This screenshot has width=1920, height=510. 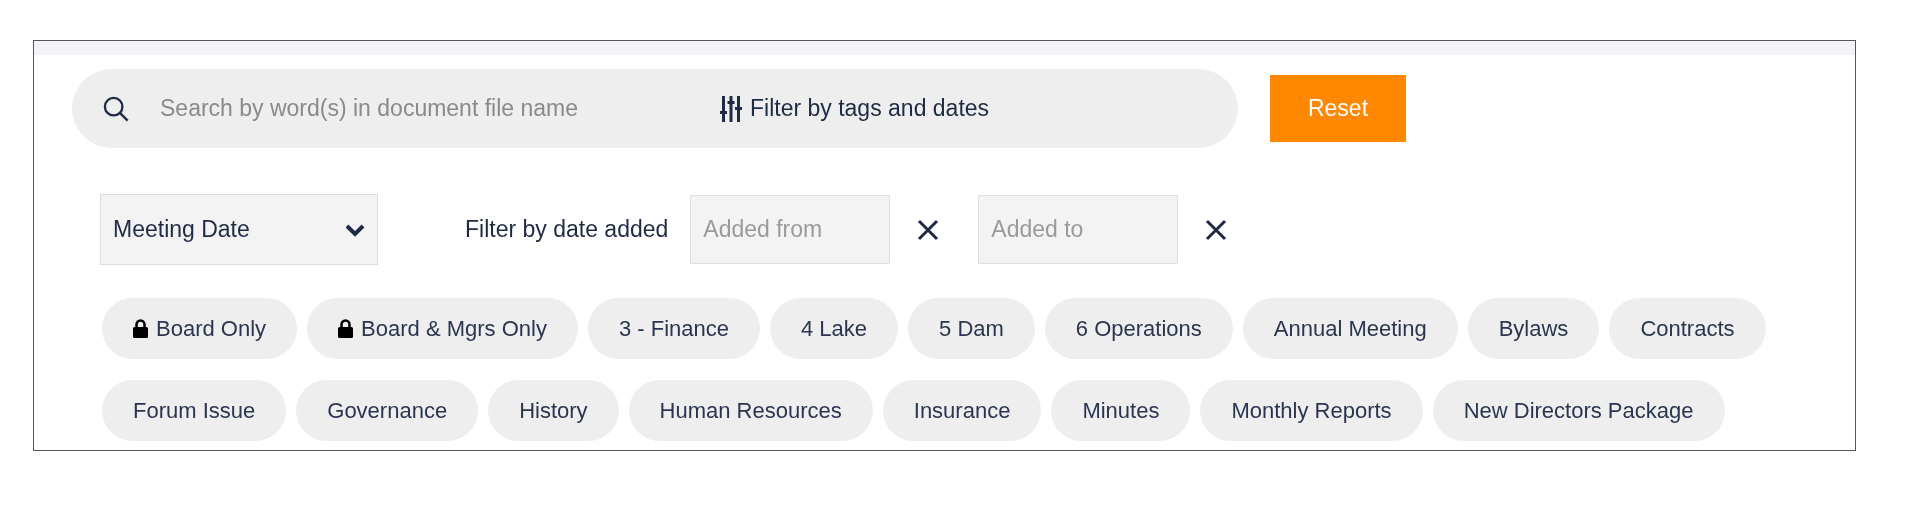 What do you see at coordinates (750, 410) in the screenshot?
I see `tag-chip: Human Resources` at bounding box center [750, 410].